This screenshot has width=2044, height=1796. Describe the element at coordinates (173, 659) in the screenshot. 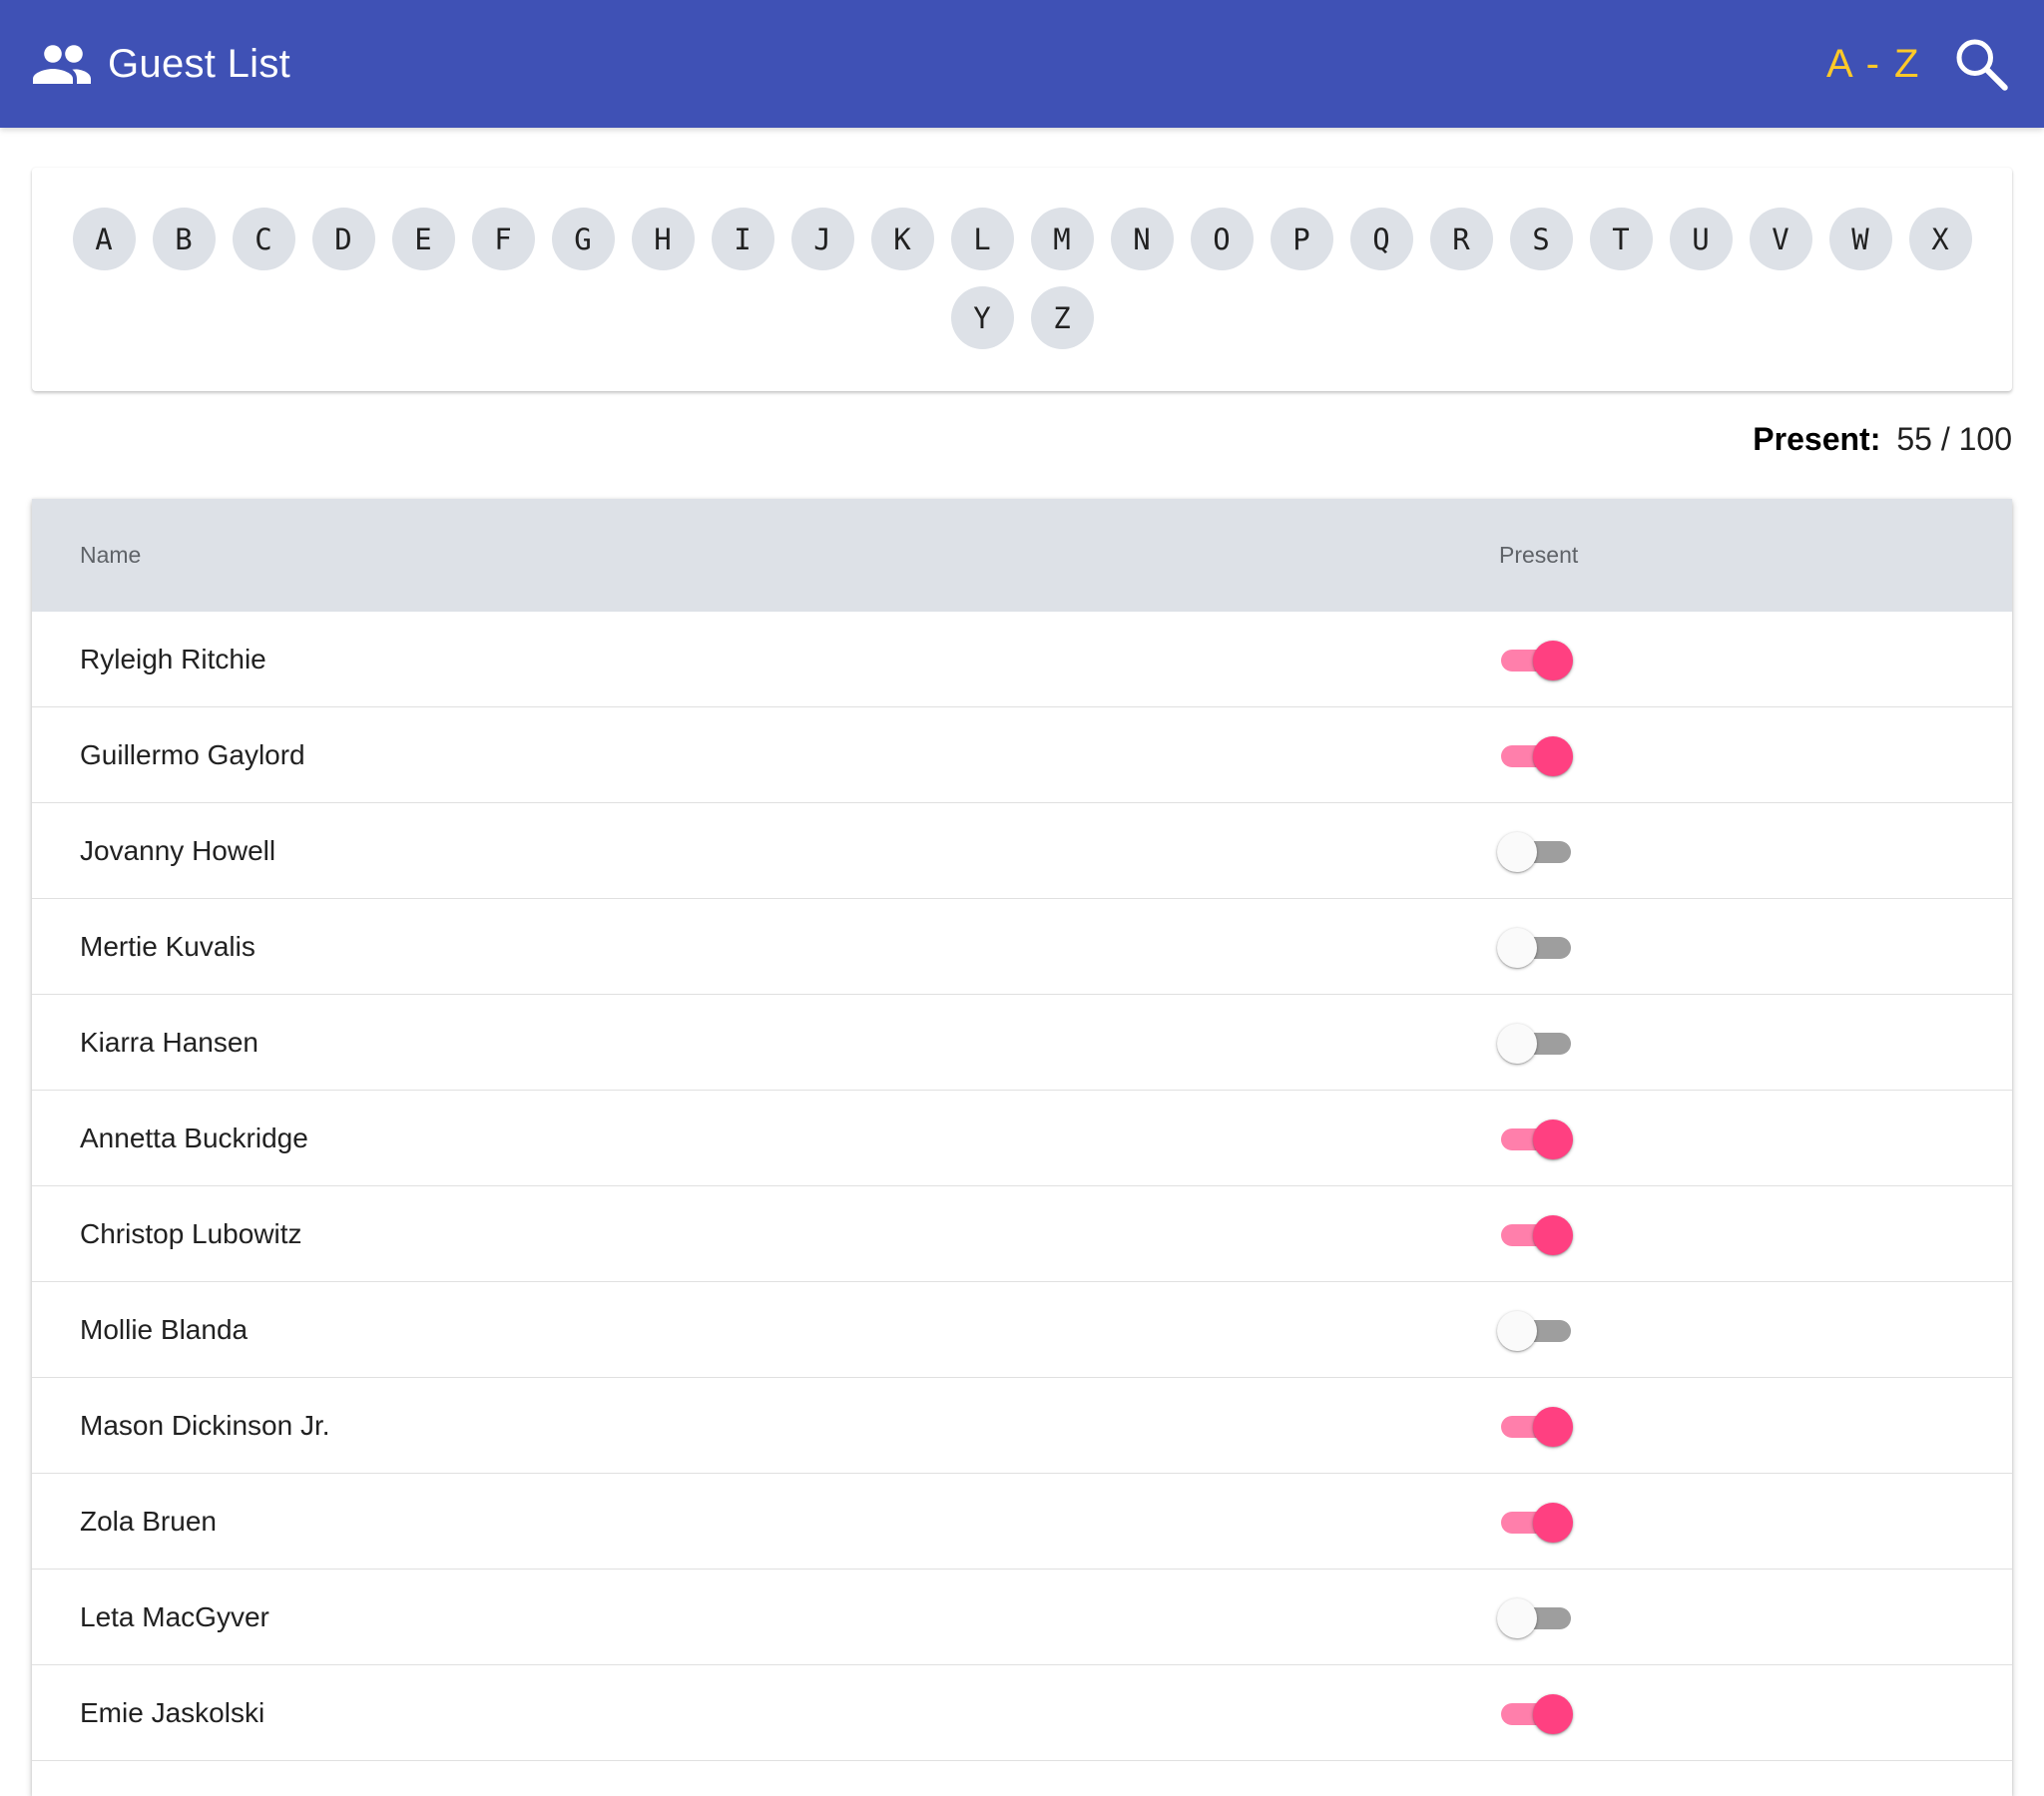

I see `guest-name: Ryleigh Ritchie` at that location.